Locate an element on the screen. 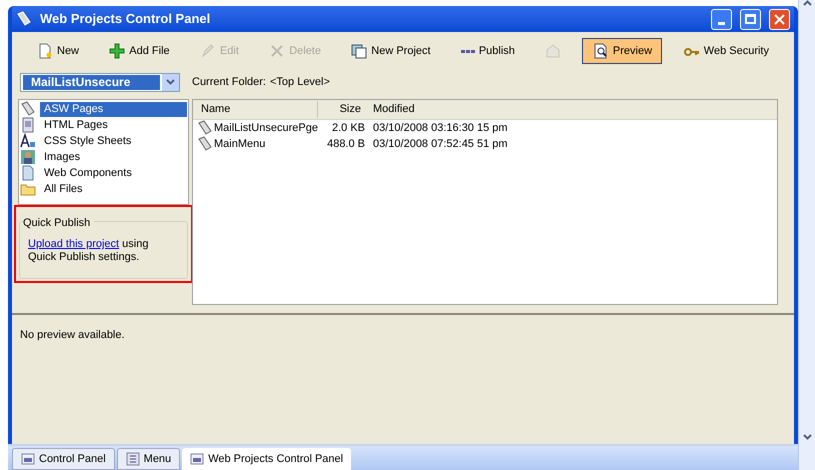 The image size is (815, 470). document-icon is located at coordinates (28, 173).